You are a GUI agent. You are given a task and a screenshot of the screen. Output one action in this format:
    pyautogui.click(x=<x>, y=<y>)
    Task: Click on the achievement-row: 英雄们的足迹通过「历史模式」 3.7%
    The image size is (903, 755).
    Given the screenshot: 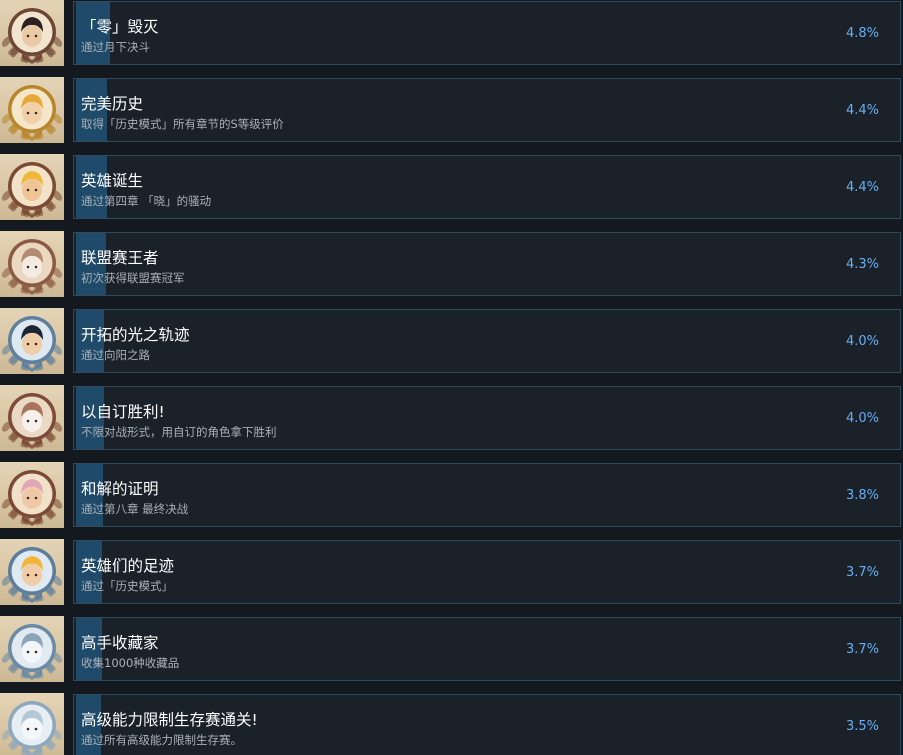 What is the action you would take?
    pyautogui.click(x=451, y=572)
    